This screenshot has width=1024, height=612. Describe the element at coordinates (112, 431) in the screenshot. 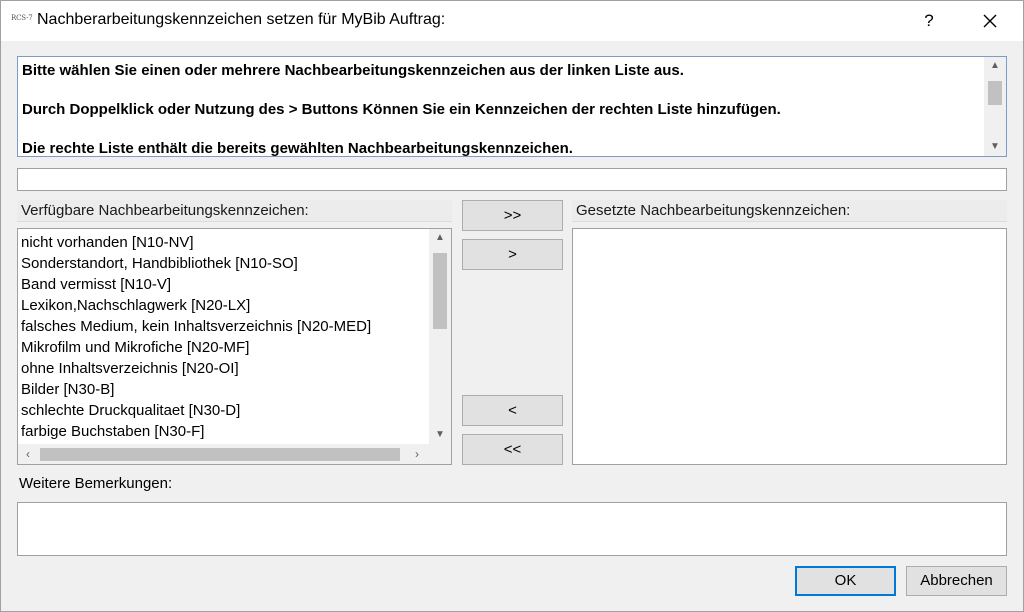

I see `list-item: farbige Buchstaben [N30-F]` at that location.